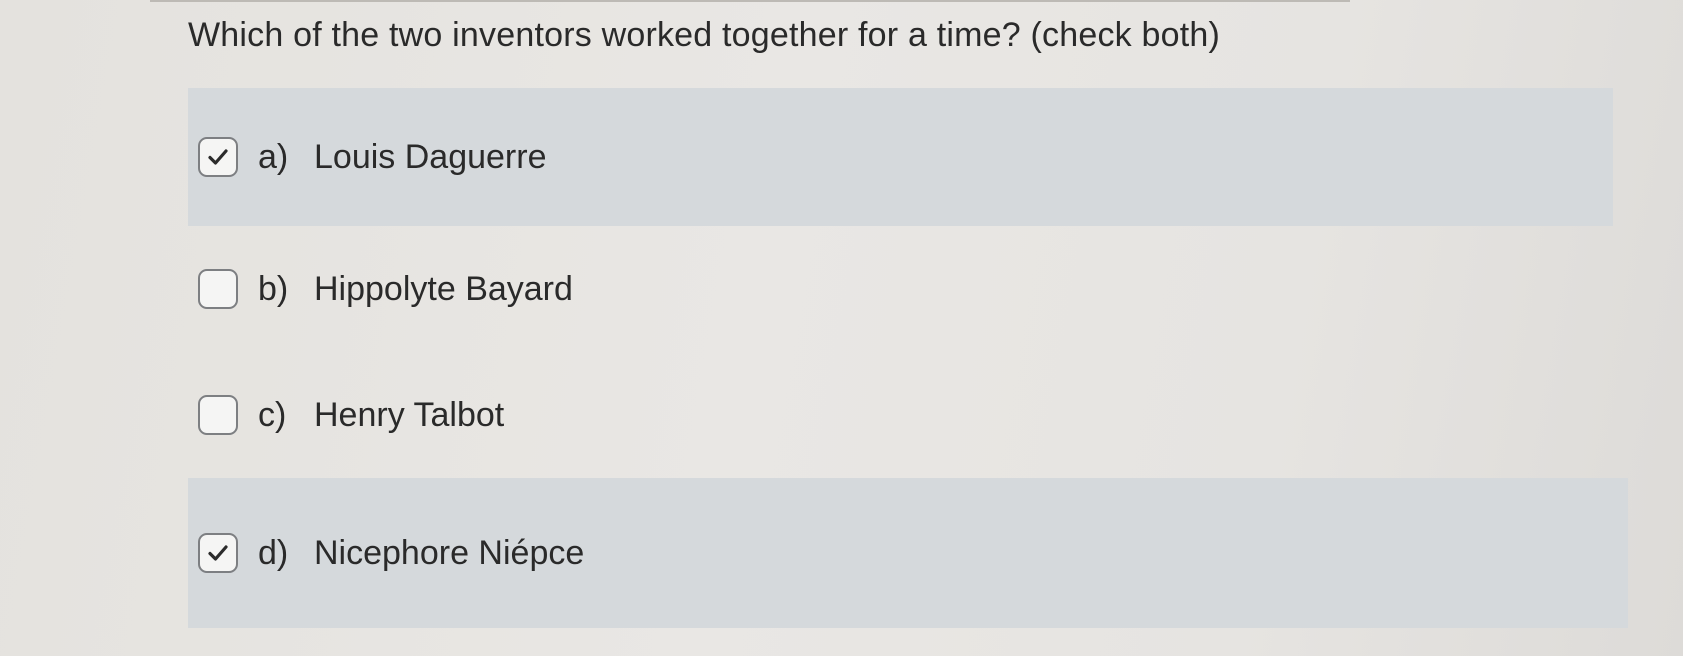 Image resolution: width=1683 pixels, height=656 pixels. What do you see at coordinates (273, 288) in the screenshot?
I see `option-b-letter: b)` at bounding box center [273, 288].